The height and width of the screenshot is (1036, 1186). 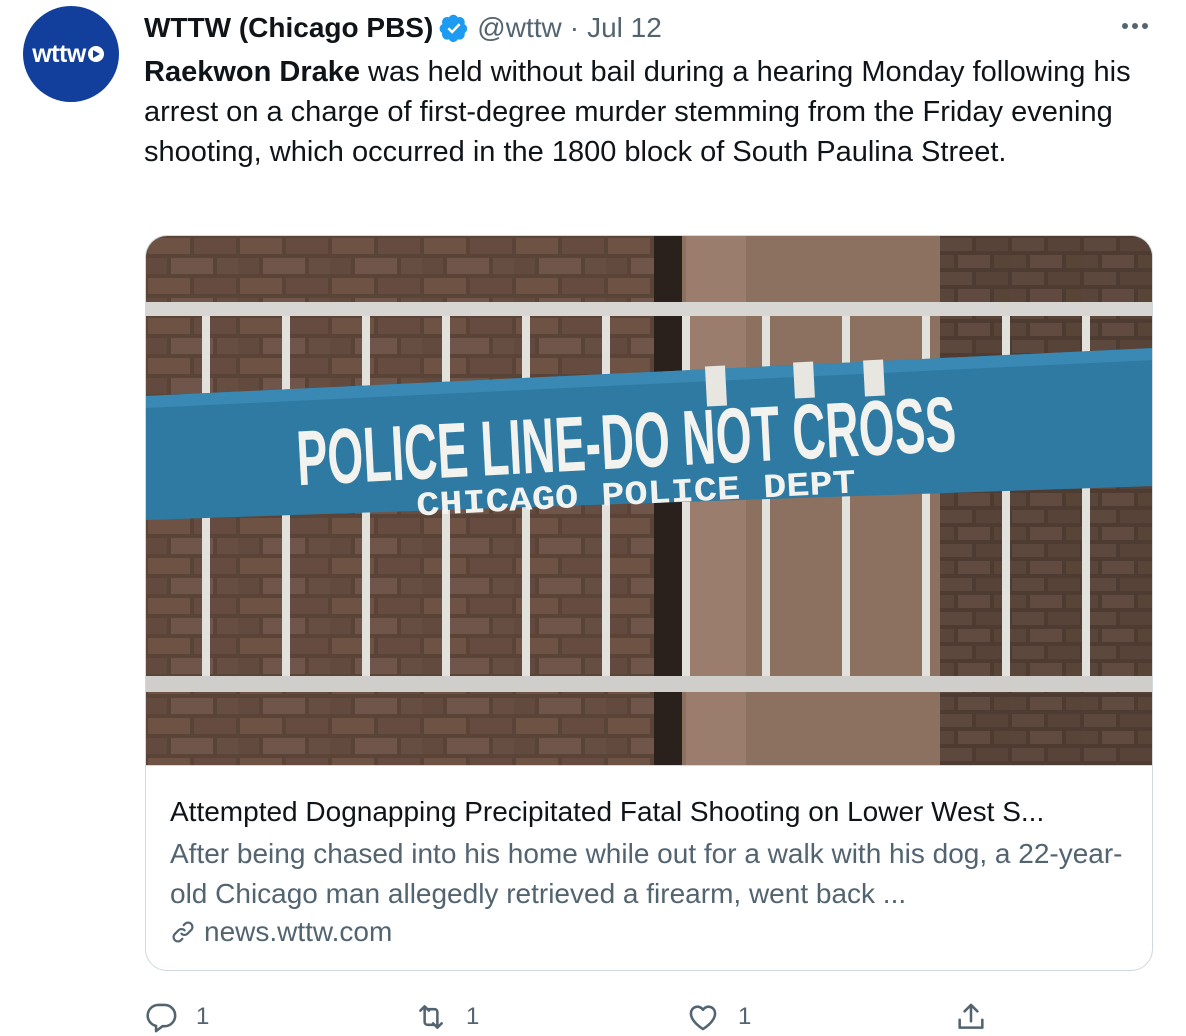 I want to click on tweet-actions: 1 1 1, so click(x=574, y=1017).